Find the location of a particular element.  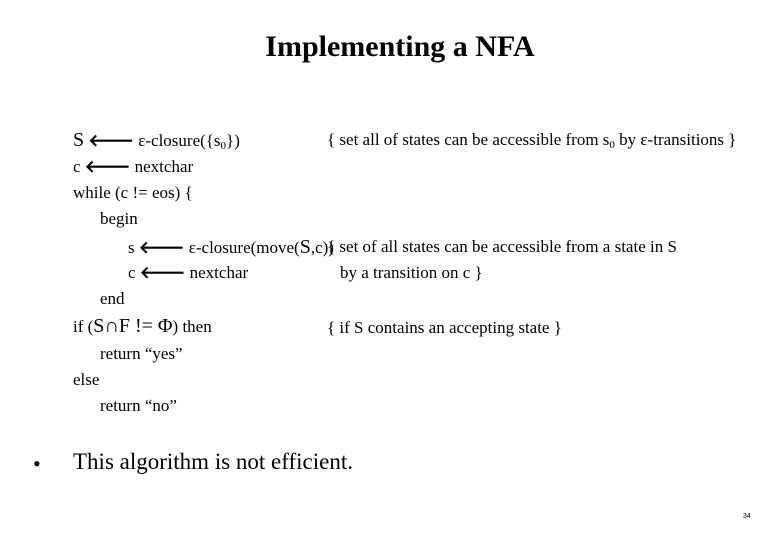

code-line-2: c 🡐 nextchar is located at coordinates (133, 166).